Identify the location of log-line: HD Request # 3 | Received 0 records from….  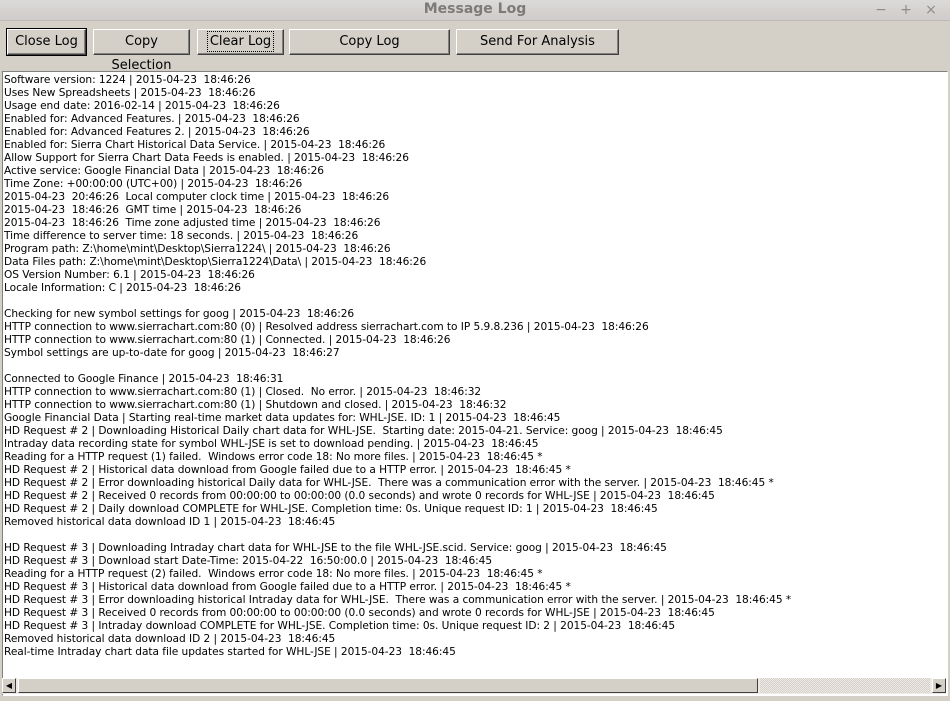
(359, 613).